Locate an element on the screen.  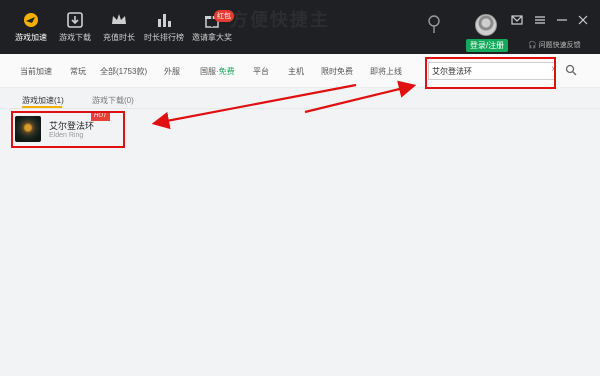
nav-ranking: 时长排行榜 is located at coordinates (164, 27).